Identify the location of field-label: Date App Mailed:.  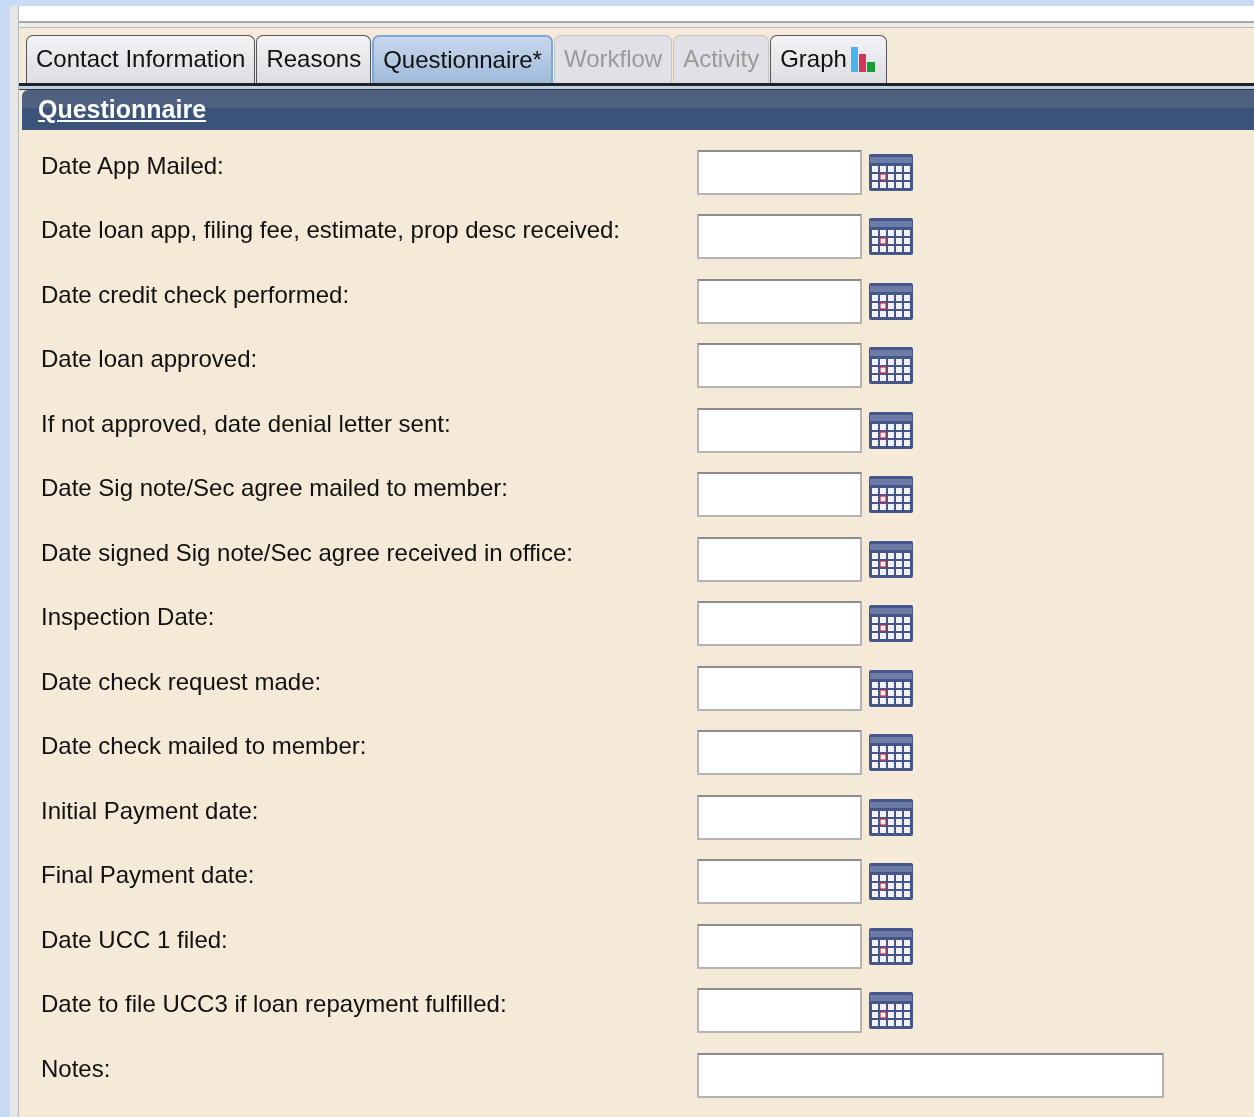
(133, 165).